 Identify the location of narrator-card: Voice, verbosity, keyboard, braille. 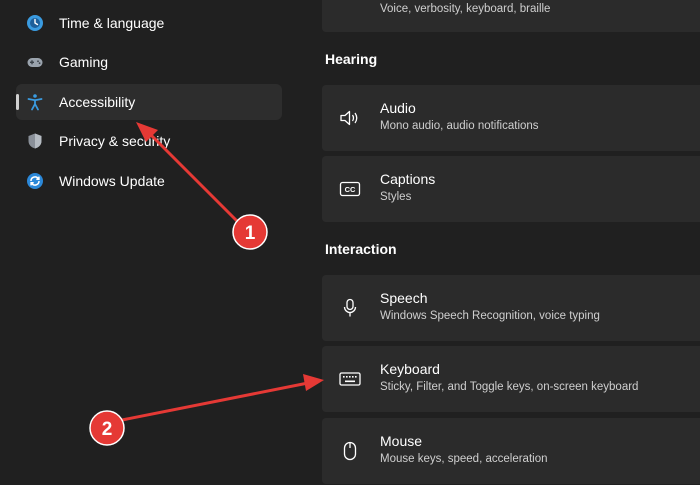
(511, 16).